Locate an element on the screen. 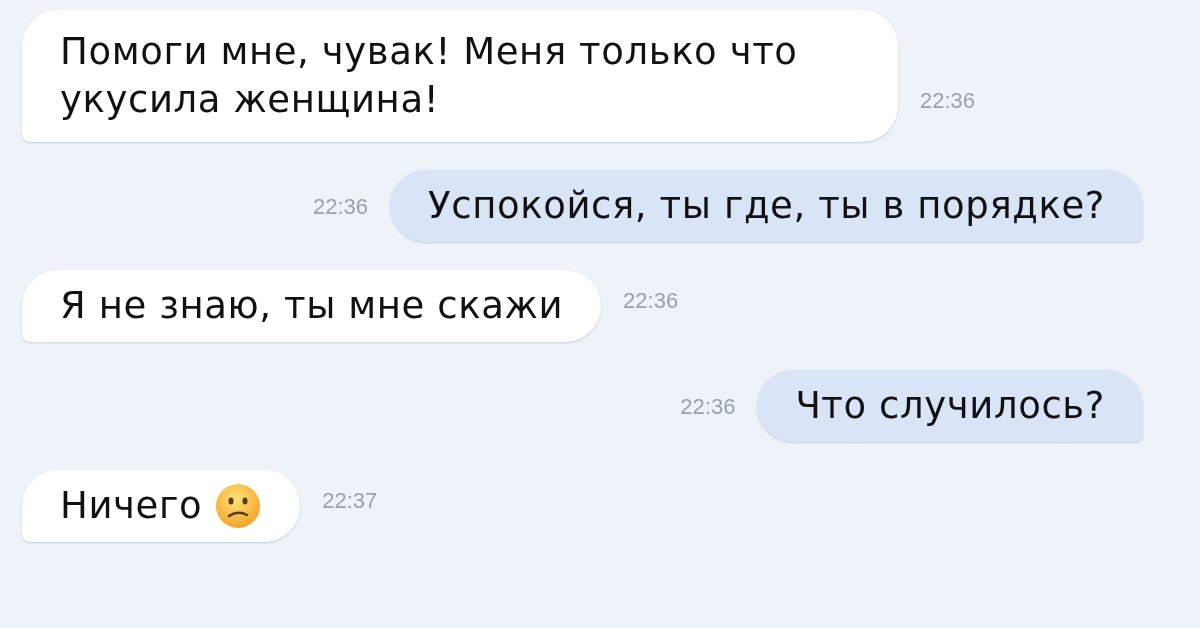 This screenshot has width=1200, height=628. message-bubble: Что случилось? is located at coordinates (950, 406).